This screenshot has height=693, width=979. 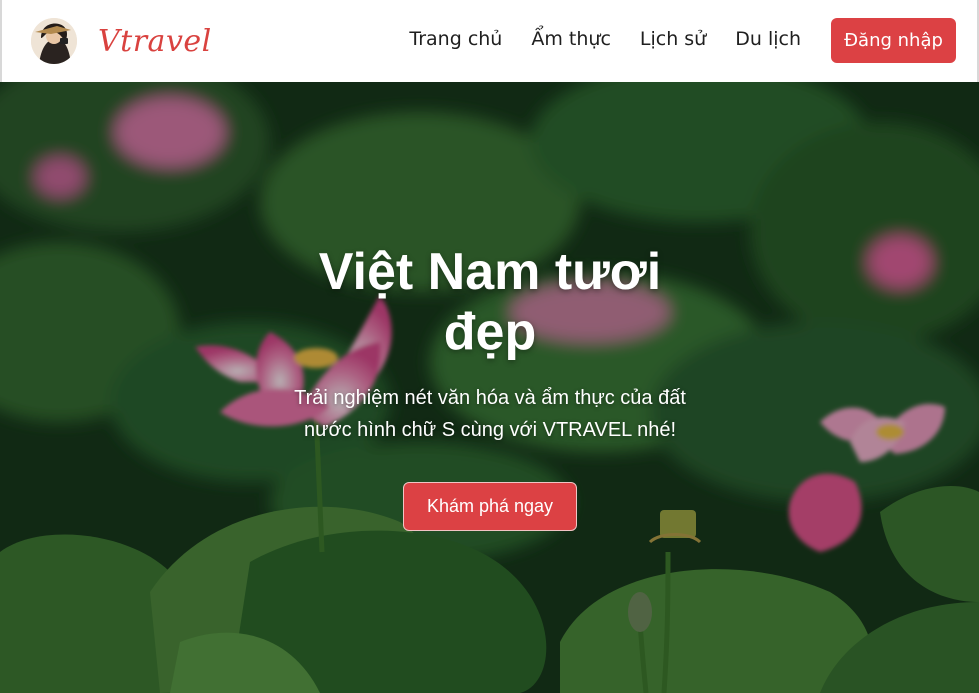 I want to click on explore-now-button: Khám phá ngay, so click(x=490, y=506).